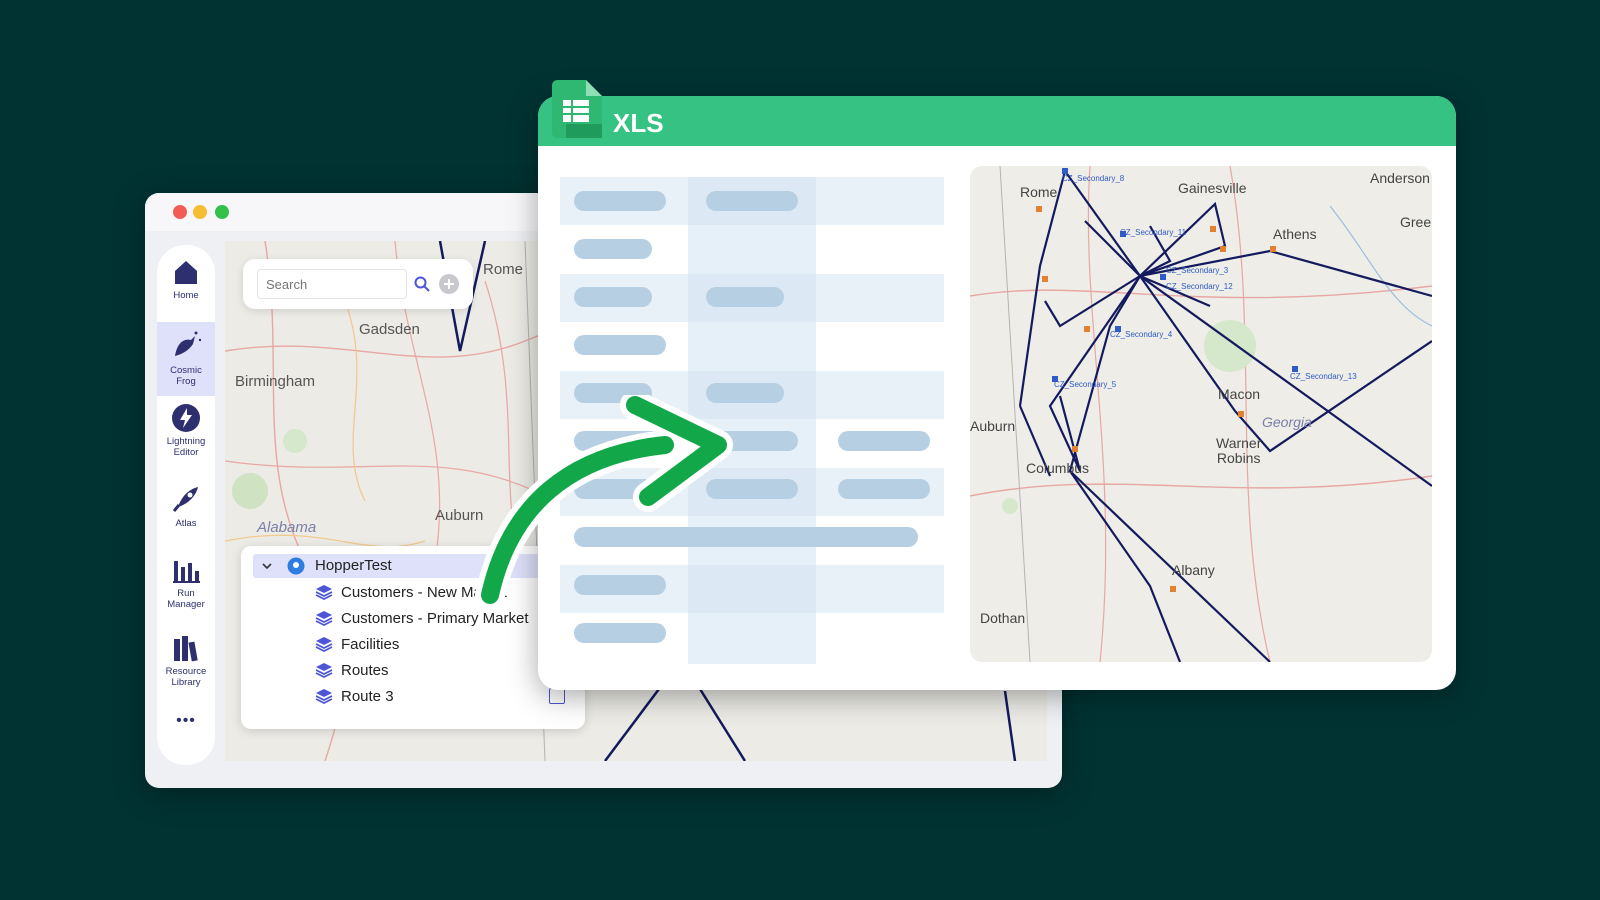  What do you see at coordinates (186, 418) in the screenshot?
I see `lightning-icon` at bounding box center [186, 418].